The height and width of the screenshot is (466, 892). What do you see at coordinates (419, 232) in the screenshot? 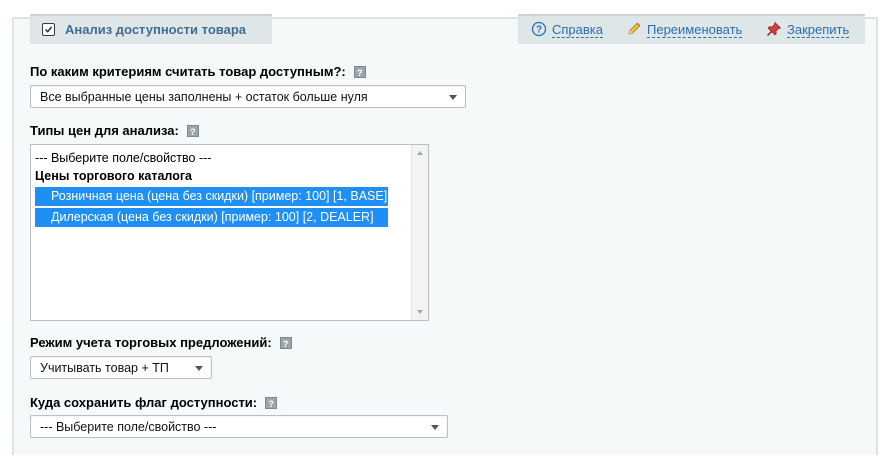
I see `listbox-scrollbar` at bounding box center [419, 232].